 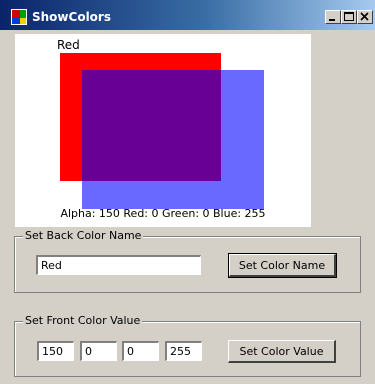 What do you see at coordinates (55, 351) in the screenshot?
I see `alpha-input` at bounding box center [55, 351].